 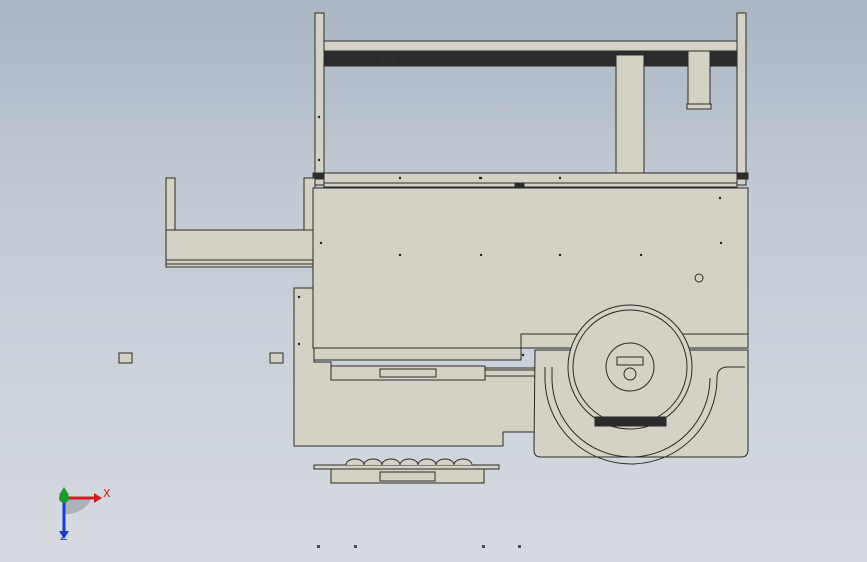 I want to click on gear-strip-plate, so click(x=406, y=467).